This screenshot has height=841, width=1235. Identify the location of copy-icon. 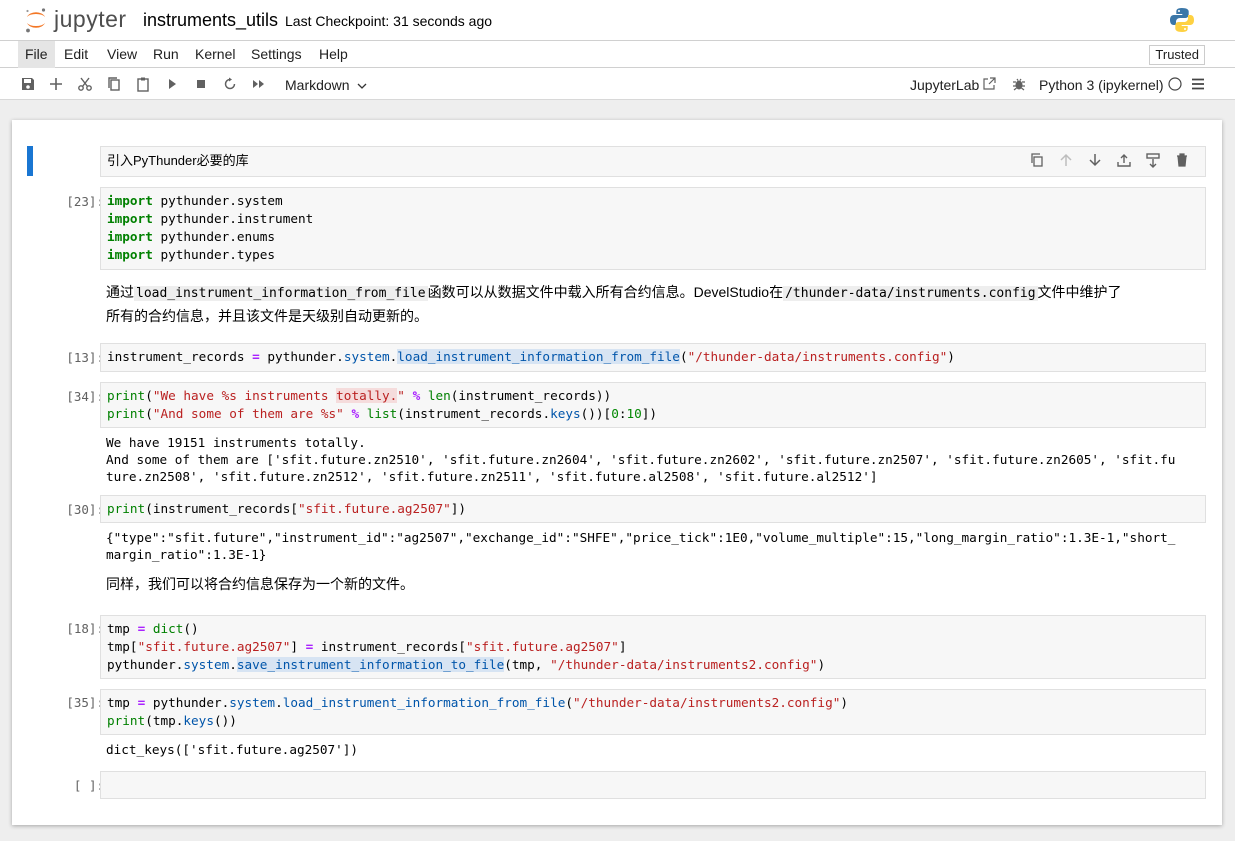
(114, 84).